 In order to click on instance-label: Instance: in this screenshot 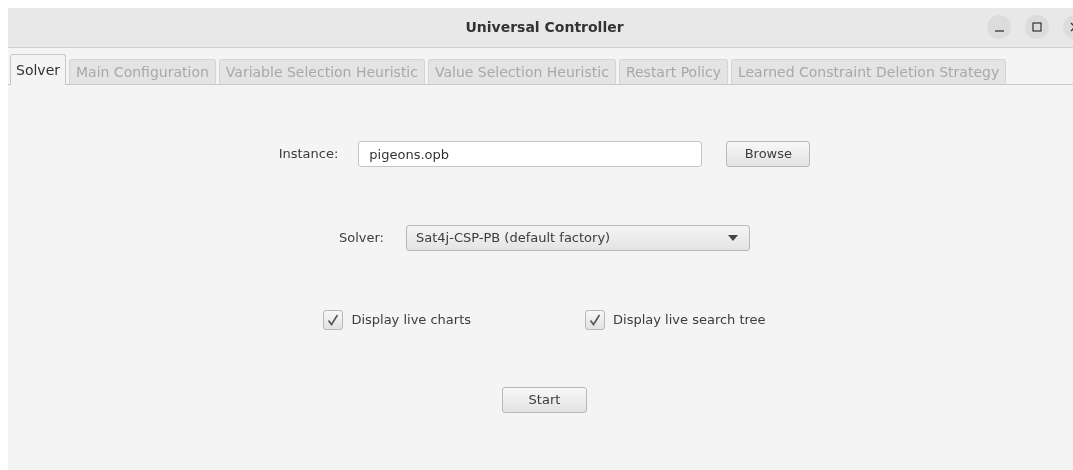, I will do `click(308, 154)`.